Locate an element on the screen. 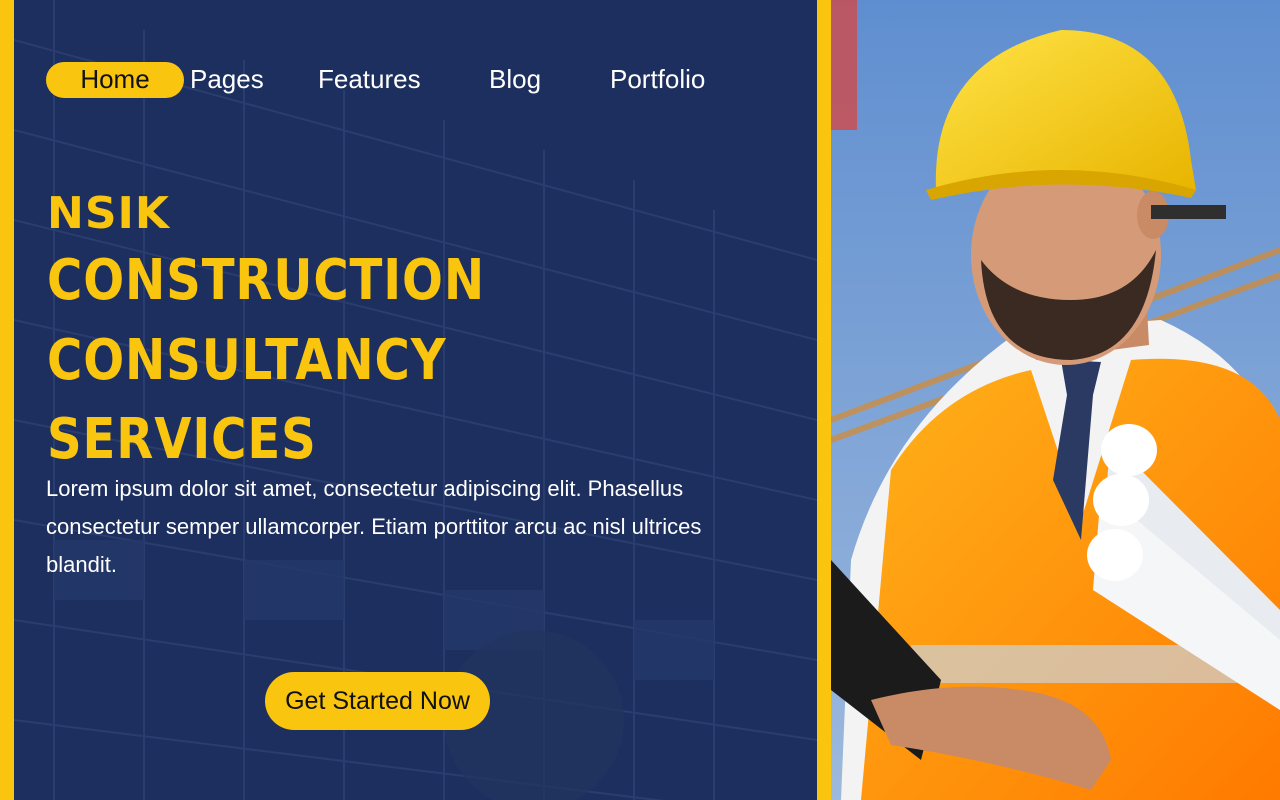 This screenshot has height=800, width=1280. nav-portfolio: Portfolio is located at coordinates (657, 80).